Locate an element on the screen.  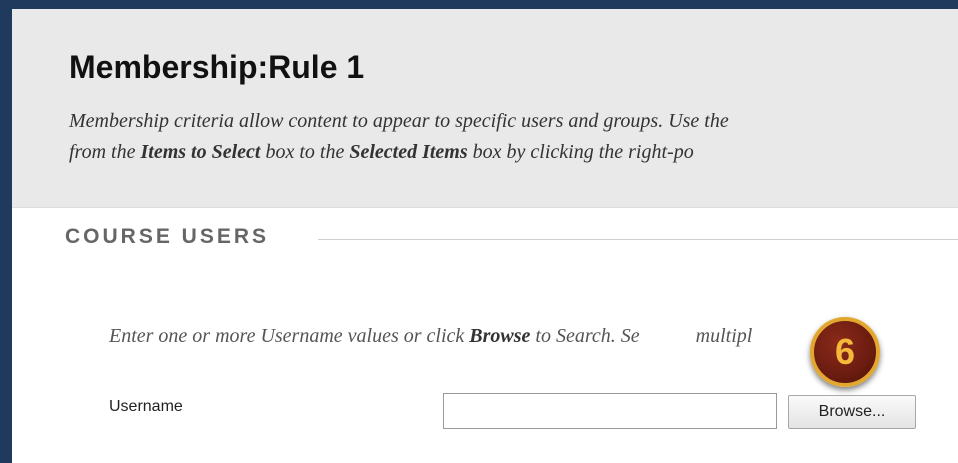
instructions-text: to Search. Se is located at coordinates (585, 336).